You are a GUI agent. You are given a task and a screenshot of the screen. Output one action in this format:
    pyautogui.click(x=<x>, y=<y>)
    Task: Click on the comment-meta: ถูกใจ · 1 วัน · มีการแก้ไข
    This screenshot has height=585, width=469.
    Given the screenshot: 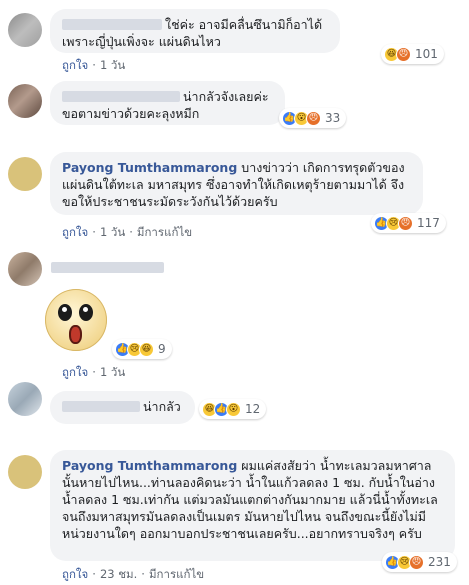 What is the action you would take?
    pyautogui.click(x=127, y=232)
    